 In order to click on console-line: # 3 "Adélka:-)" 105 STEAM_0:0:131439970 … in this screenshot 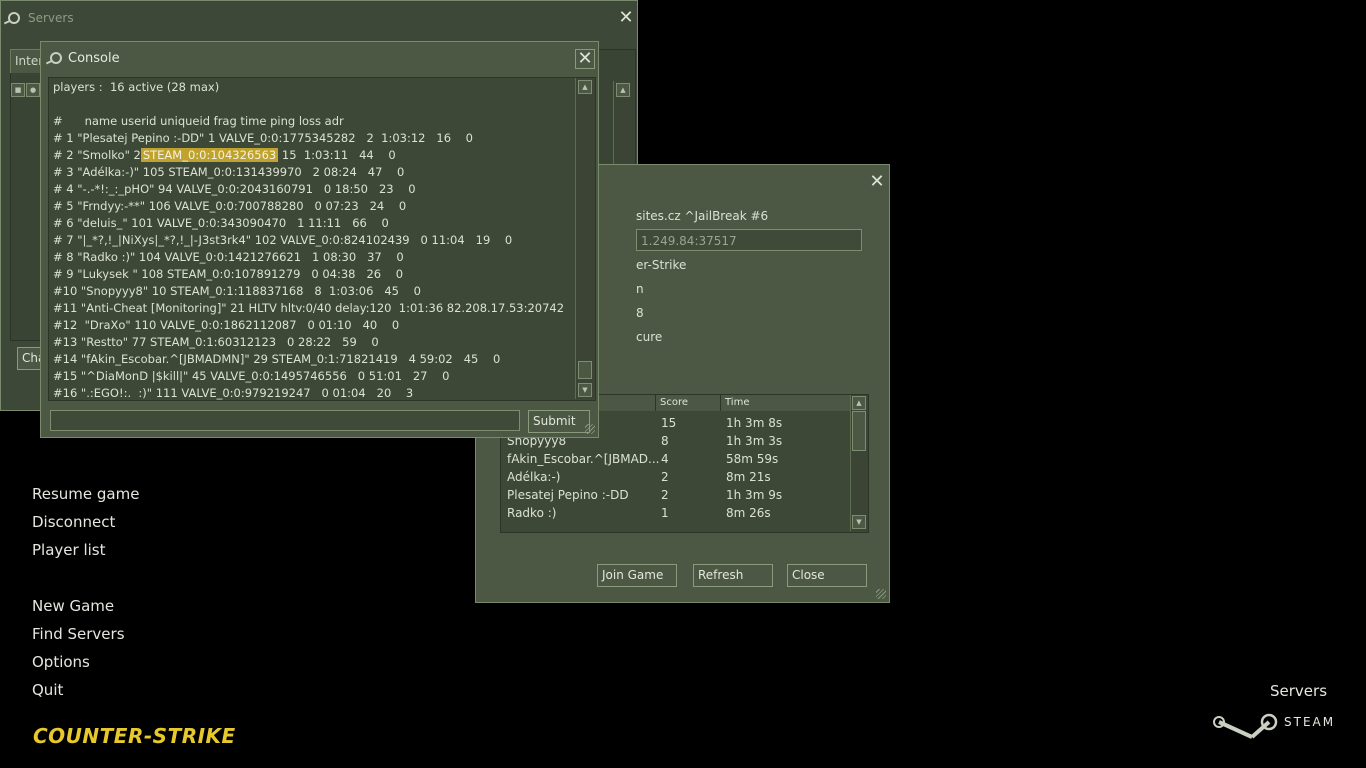, I will do `click(229, 172)`.